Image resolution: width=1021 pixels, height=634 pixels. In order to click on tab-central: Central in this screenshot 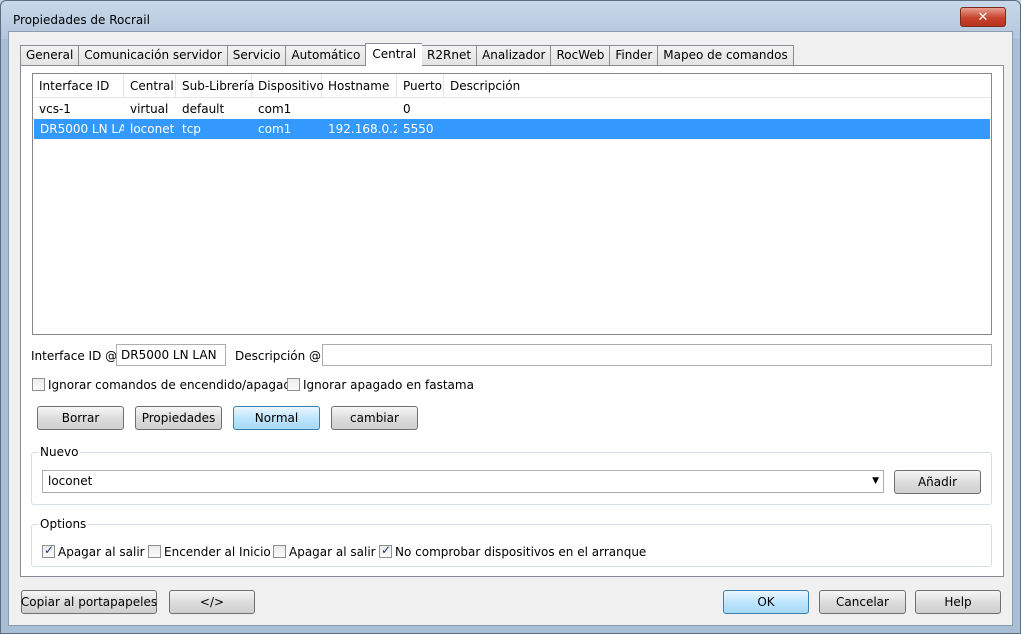, I will do `click(394, 54)`.